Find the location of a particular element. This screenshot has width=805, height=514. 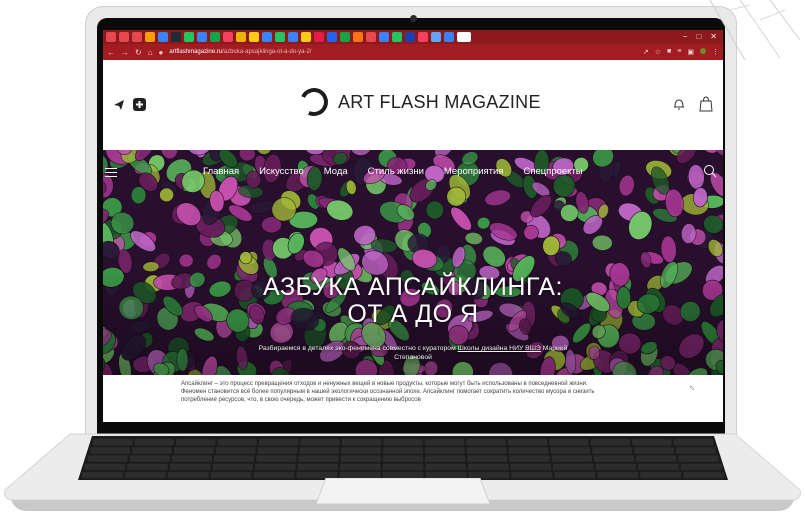

nav-item-home: Главная is located at coordinates (221, 171).